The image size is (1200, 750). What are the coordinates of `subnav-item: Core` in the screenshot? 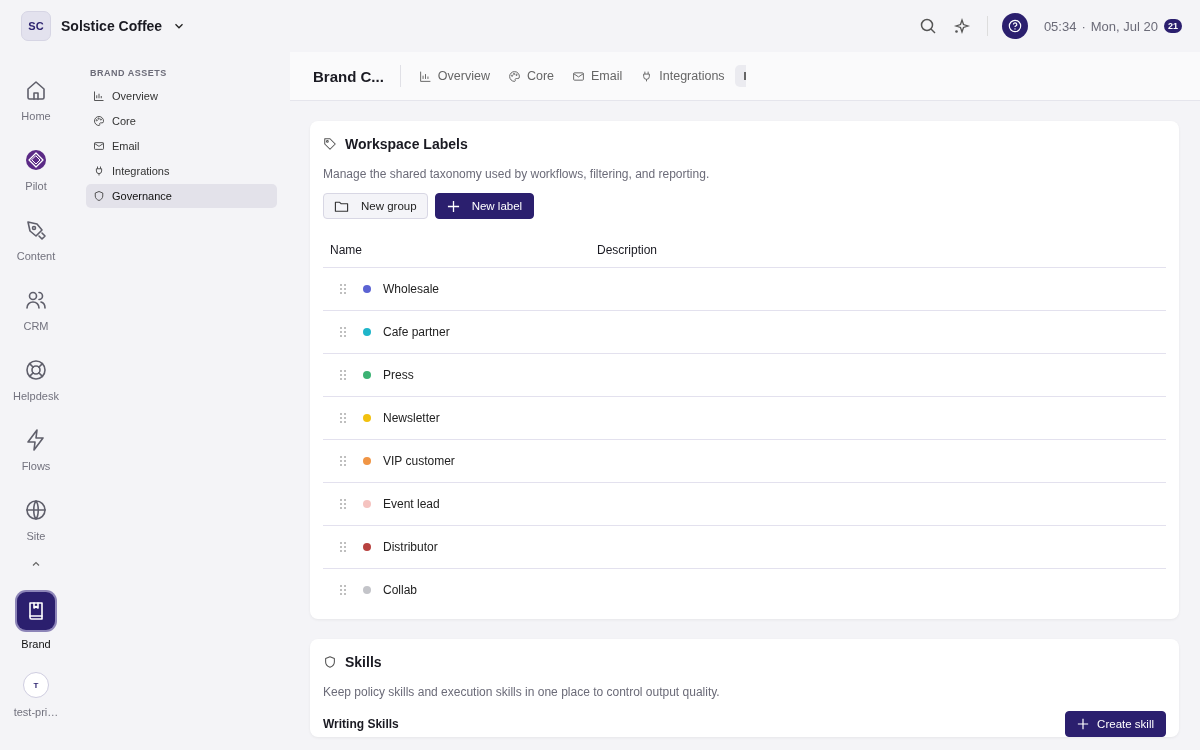 It's located at (181, 121).